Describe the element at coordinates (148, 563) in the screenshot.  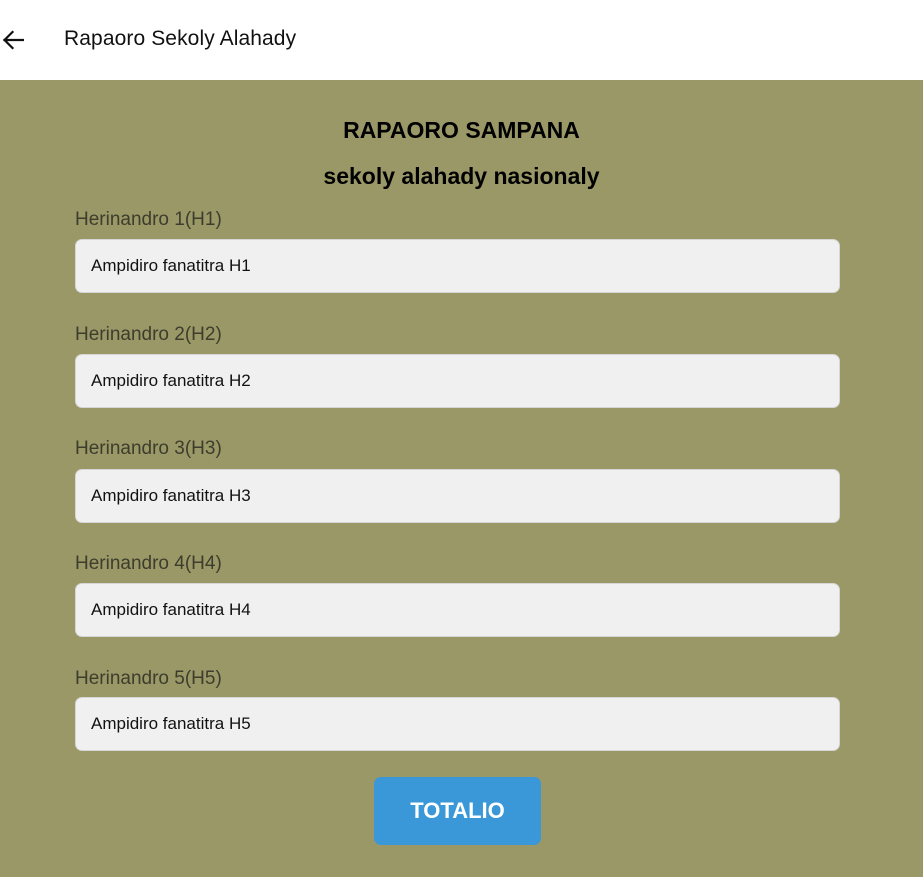
I see `week-4-label: Herinandro 4(H4)` at that location.